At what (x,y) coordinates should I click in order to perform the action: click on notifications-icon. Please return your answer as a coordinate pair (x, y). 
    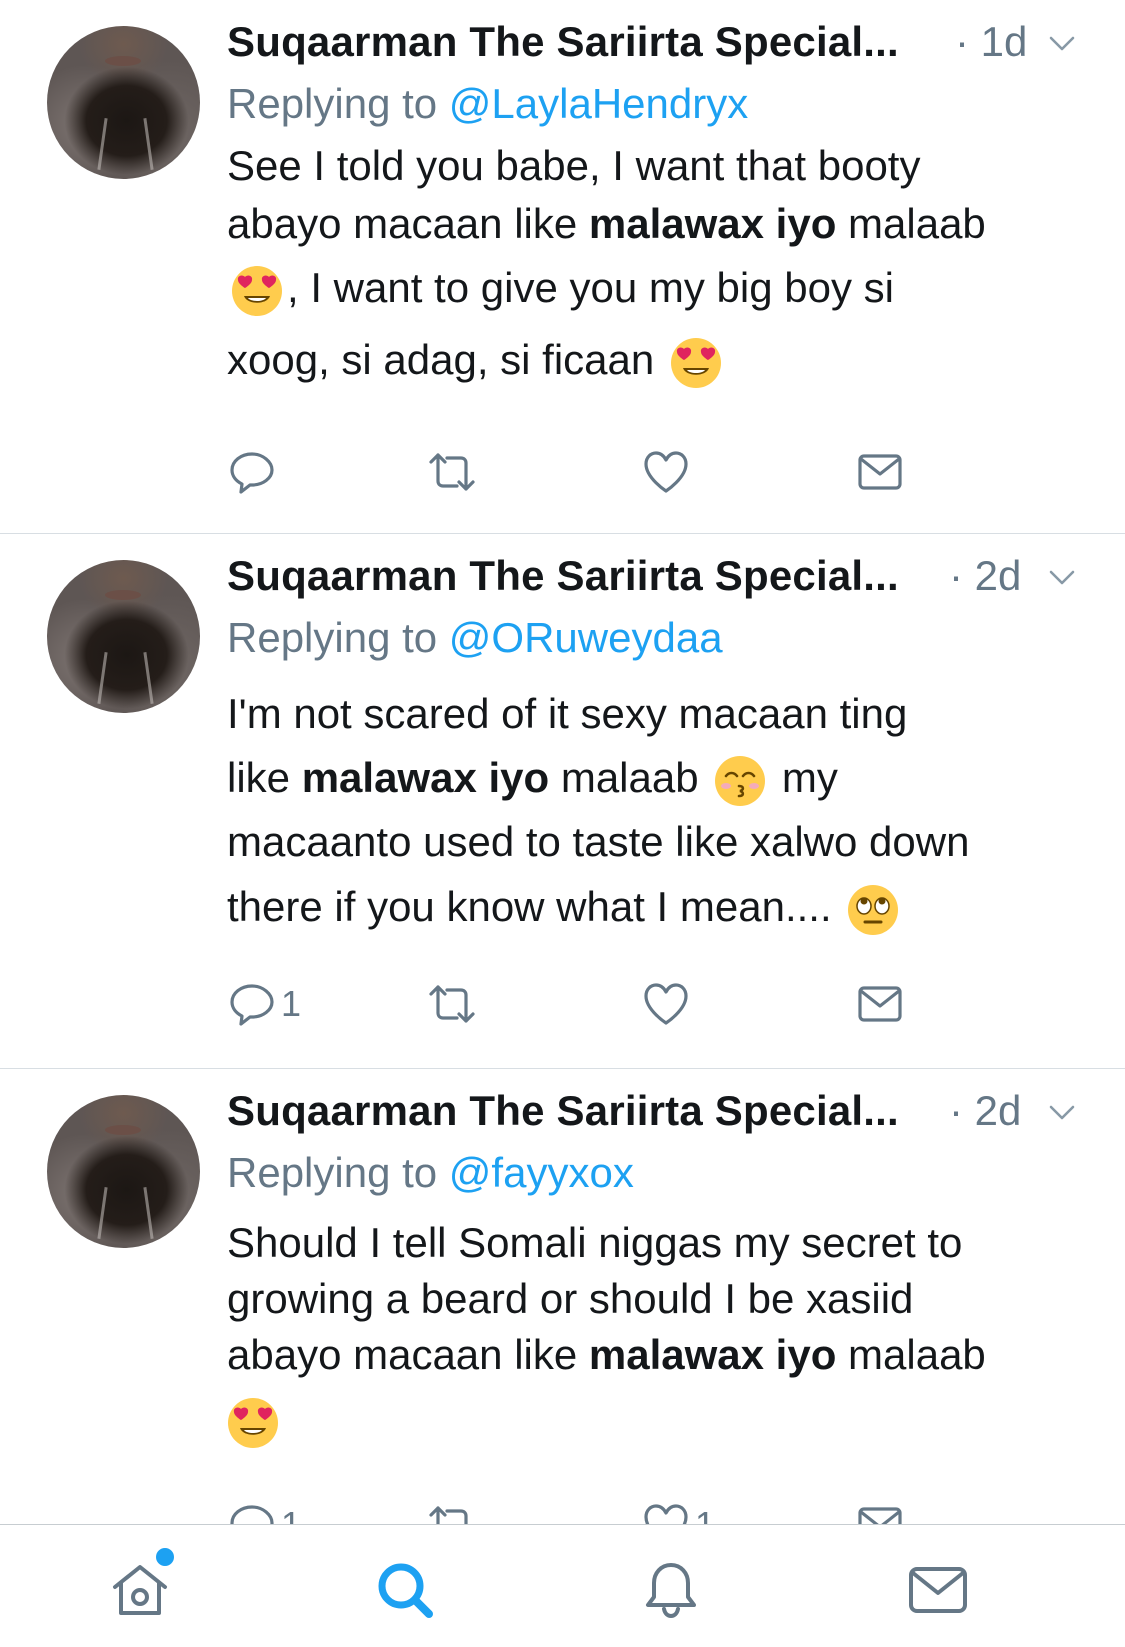
    Looking at the image, I should click on (671, 1591).